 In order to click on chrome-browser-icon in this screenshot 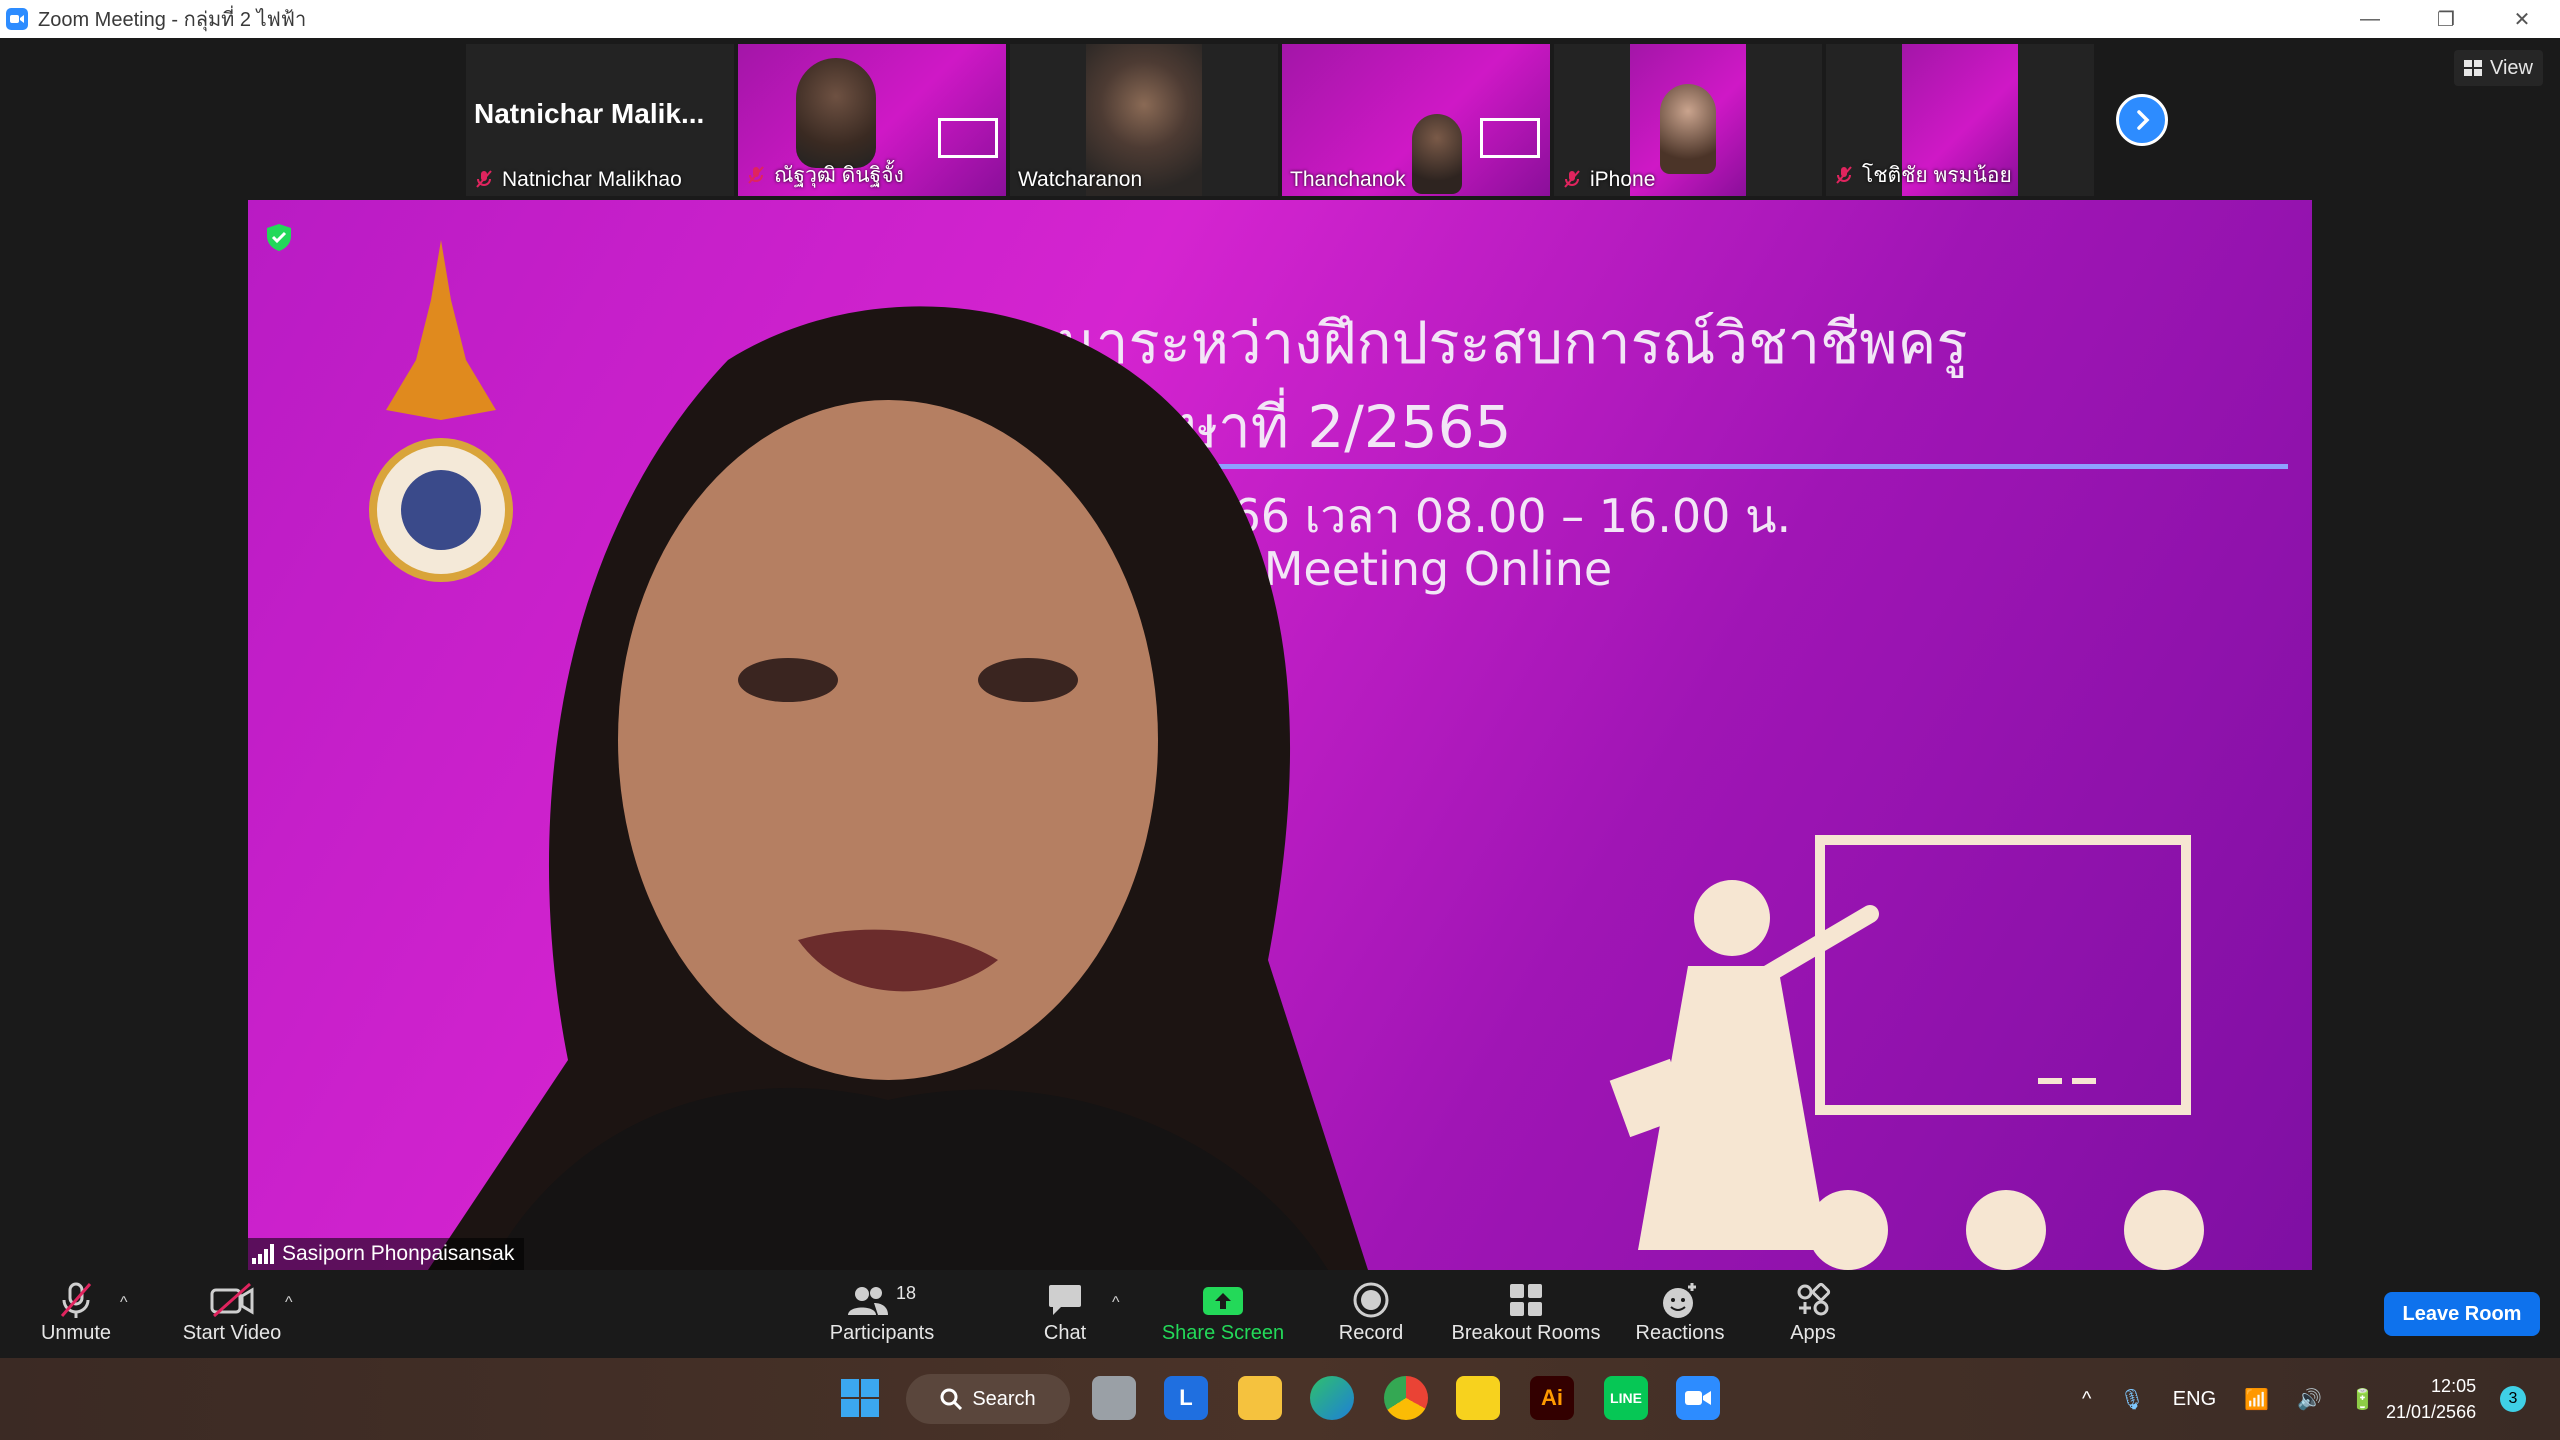, I will do `click(1406, 1398)`.